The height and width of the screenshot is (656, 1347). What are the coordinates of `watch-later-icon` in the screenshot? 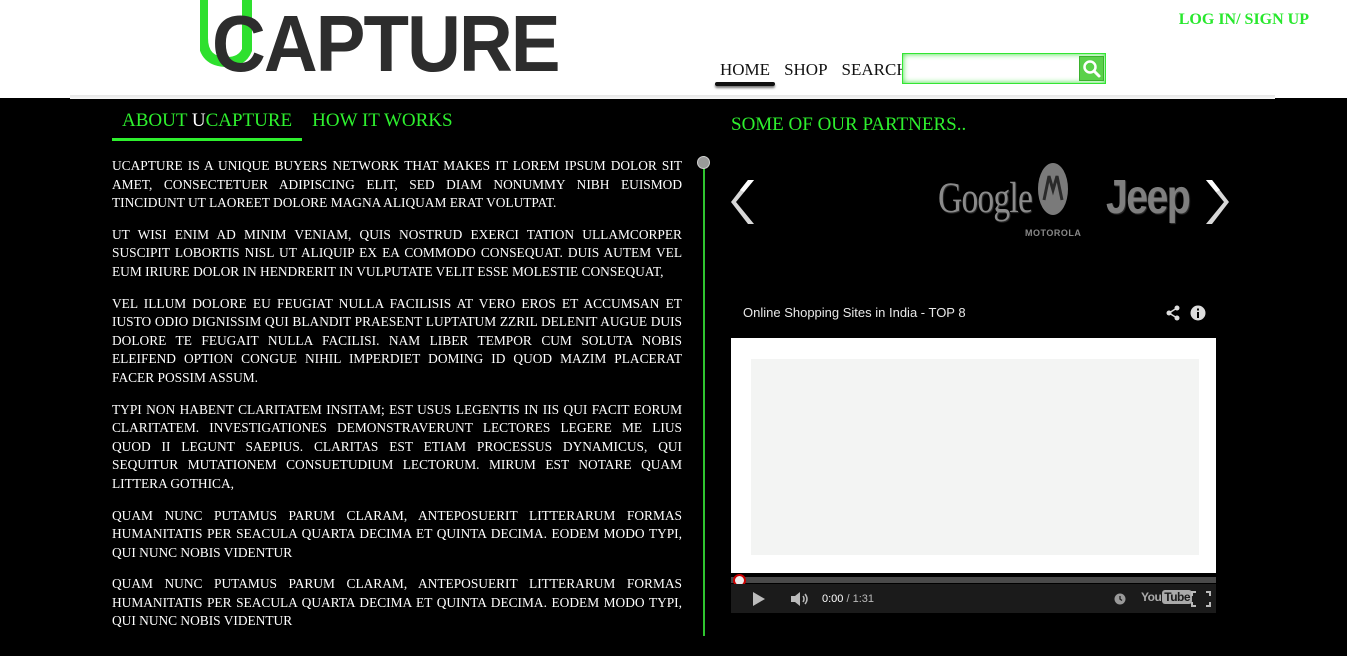 It's located at (1120, 599).